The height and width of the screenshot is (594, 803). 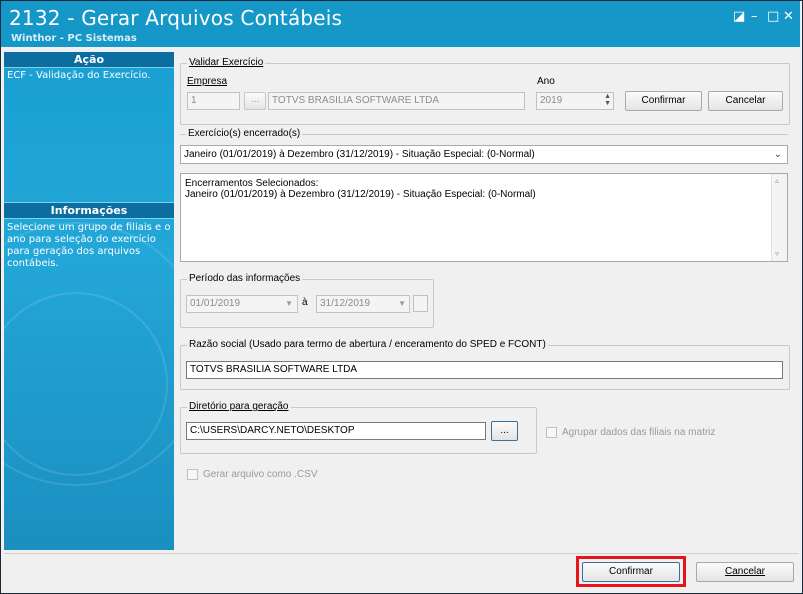 I want to click on acao-header: Ação, so click(x=89, y=60).